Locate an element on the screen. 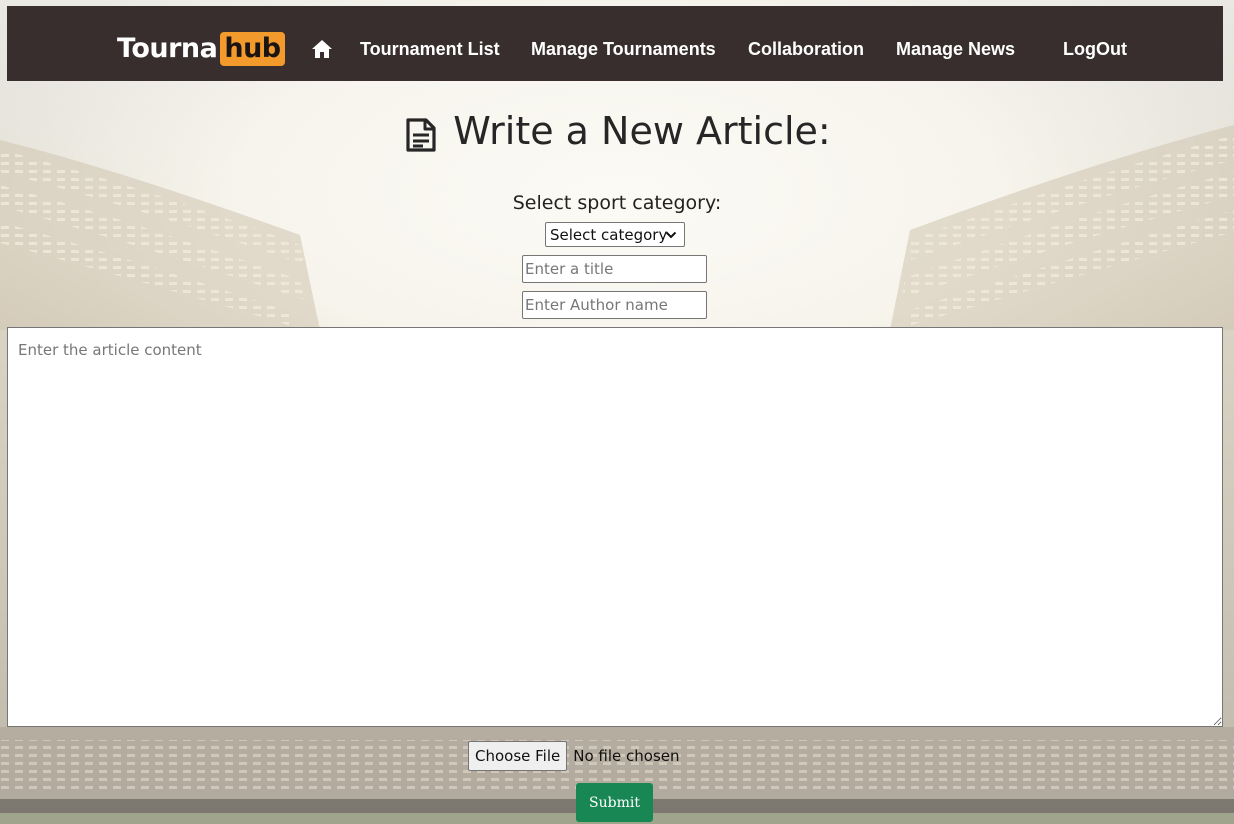  nav-collaboration: Collaboration is located at coordinates (806, 49).